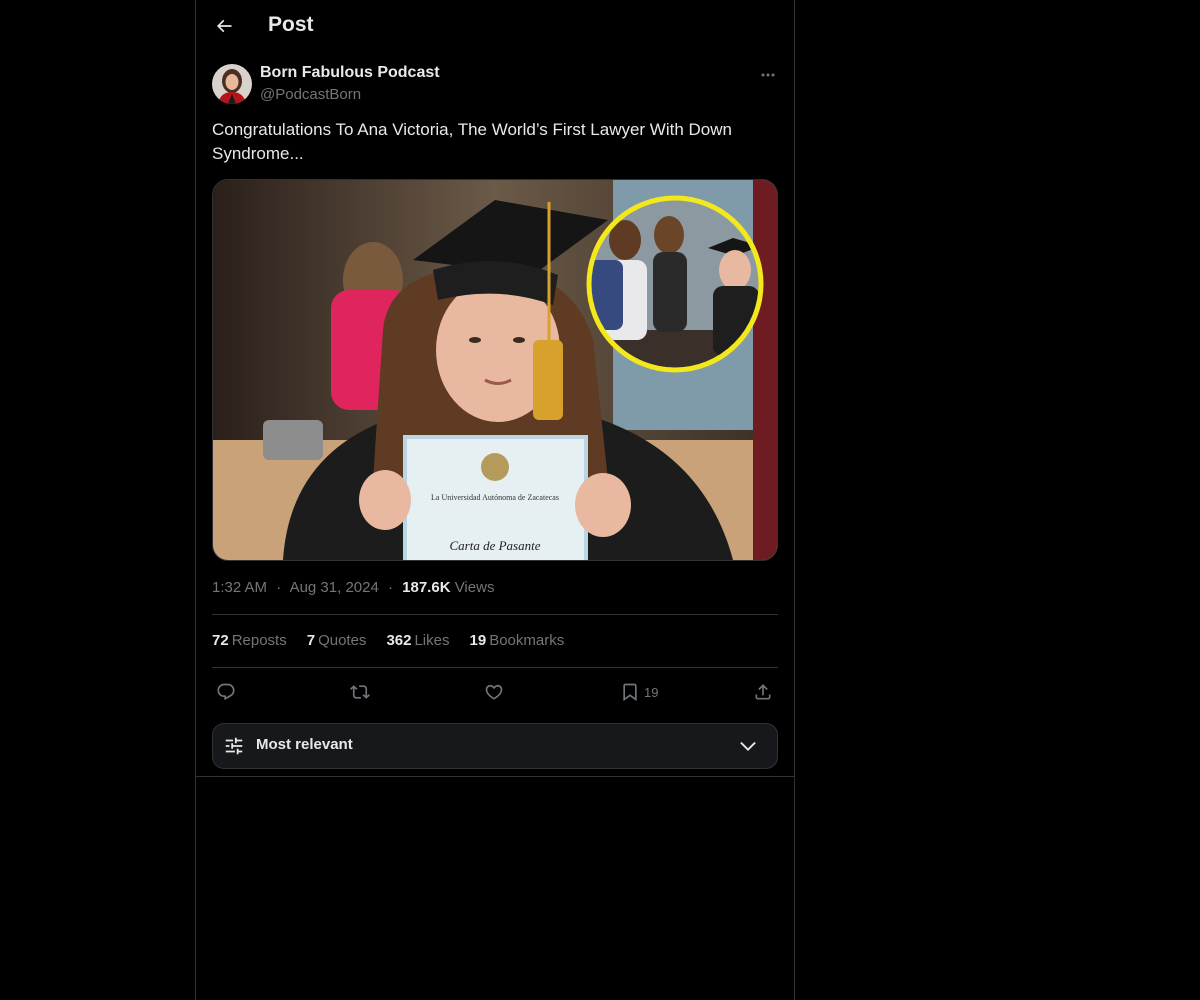 The height and width of the screenshot is (1000, 1200). I want to click on author-handle: @PodcastBorn, so click(310, 94).